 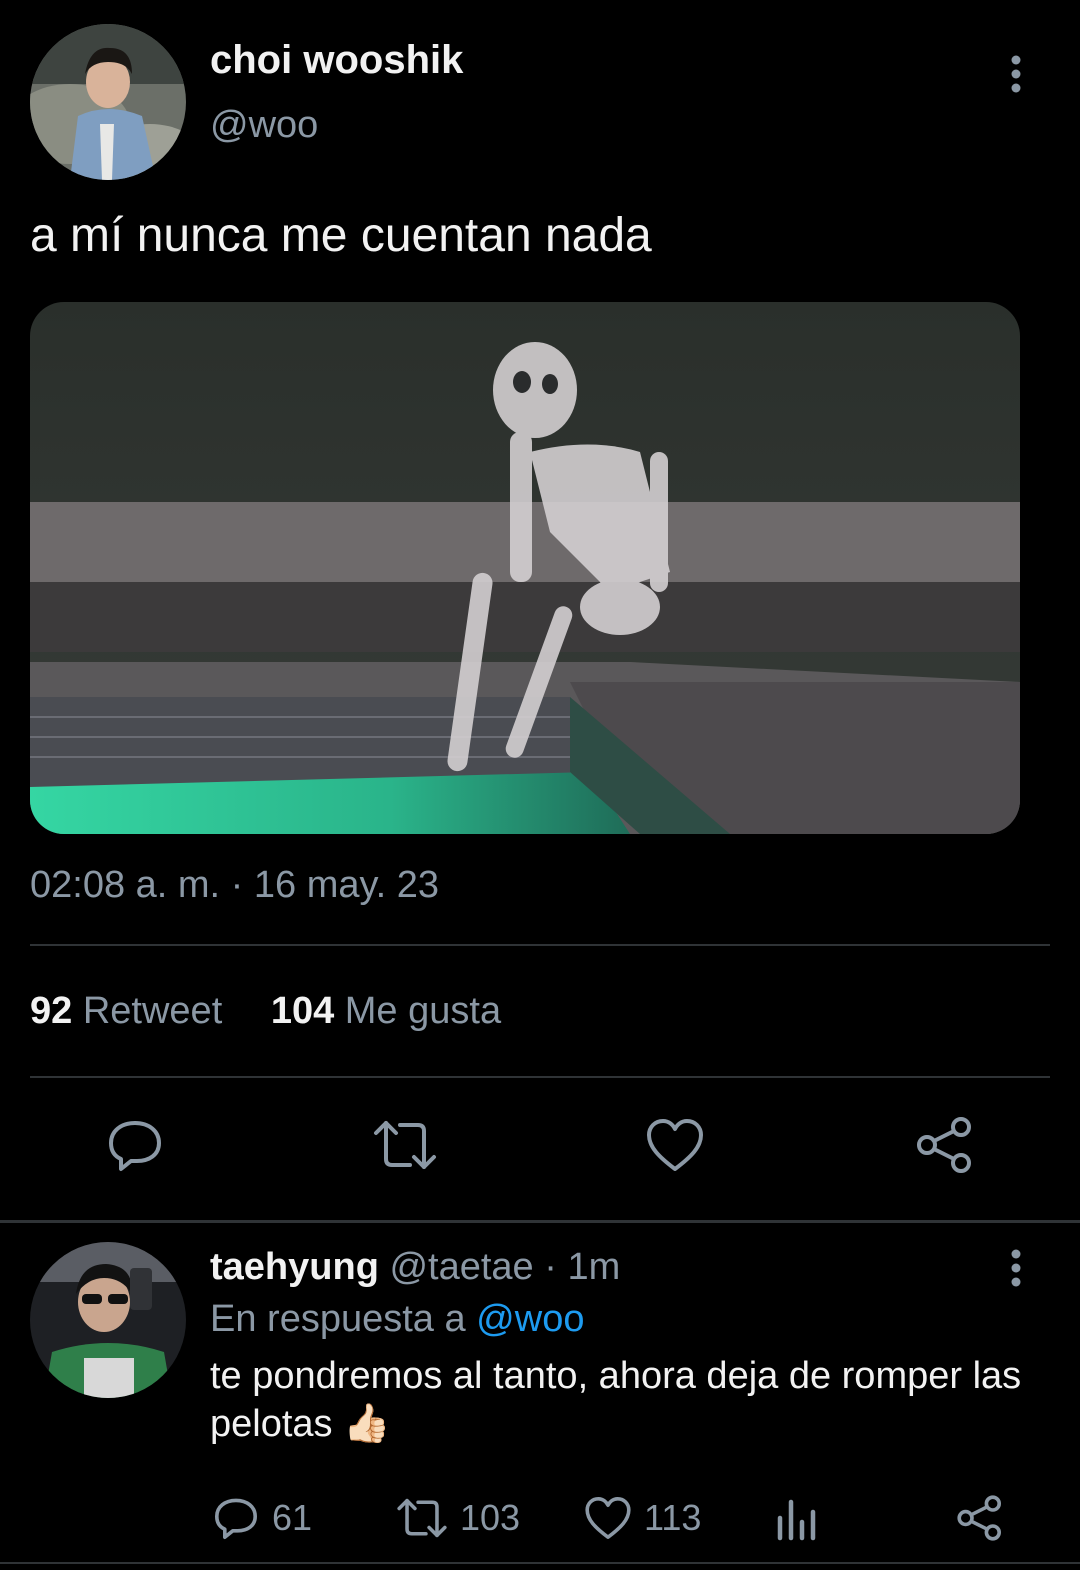 What do you see at coordinates (530, 1319) in the screenshot?
I see `reply-to-mention: @woo` at bounding box center [530, 1319].